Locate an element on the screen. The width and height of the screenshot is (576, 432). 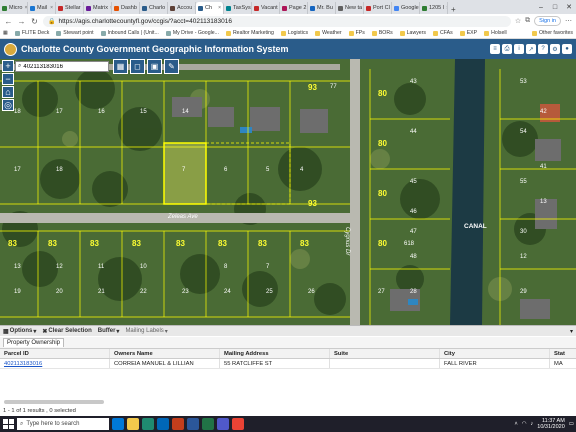
bookmark-folder: EXP is located at coordinates (468, 33).